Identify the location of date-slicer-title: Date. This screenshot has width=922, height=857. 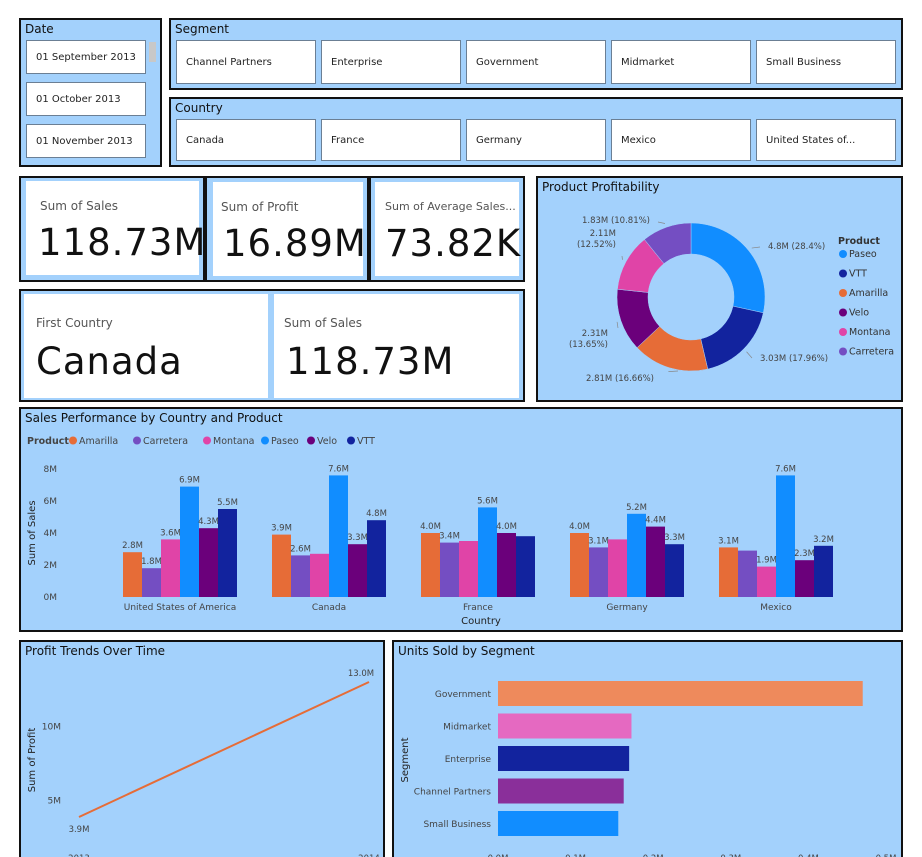
(39, 29).